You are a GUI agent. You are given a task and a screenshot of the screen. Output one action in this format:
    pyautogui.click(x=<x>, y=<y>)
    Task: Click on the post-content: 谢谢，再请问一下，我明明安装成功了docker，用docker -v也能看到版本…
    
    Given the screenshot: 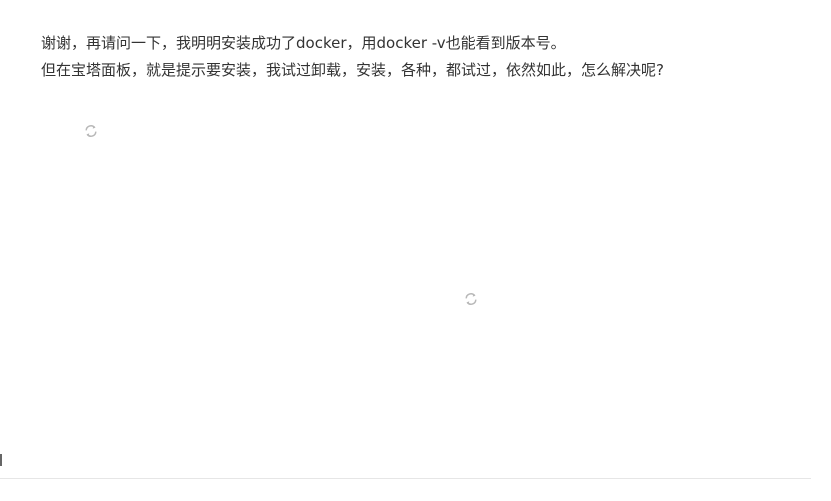 What is the action you would take?
    pyautogui.click(x=421, y=57)
    